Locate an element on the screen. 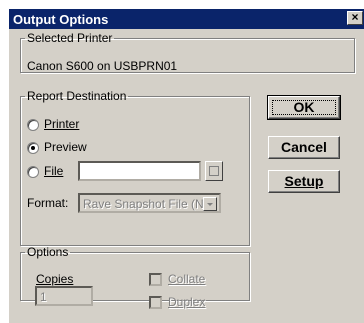  file-radio is located at coordinates (33, 172).